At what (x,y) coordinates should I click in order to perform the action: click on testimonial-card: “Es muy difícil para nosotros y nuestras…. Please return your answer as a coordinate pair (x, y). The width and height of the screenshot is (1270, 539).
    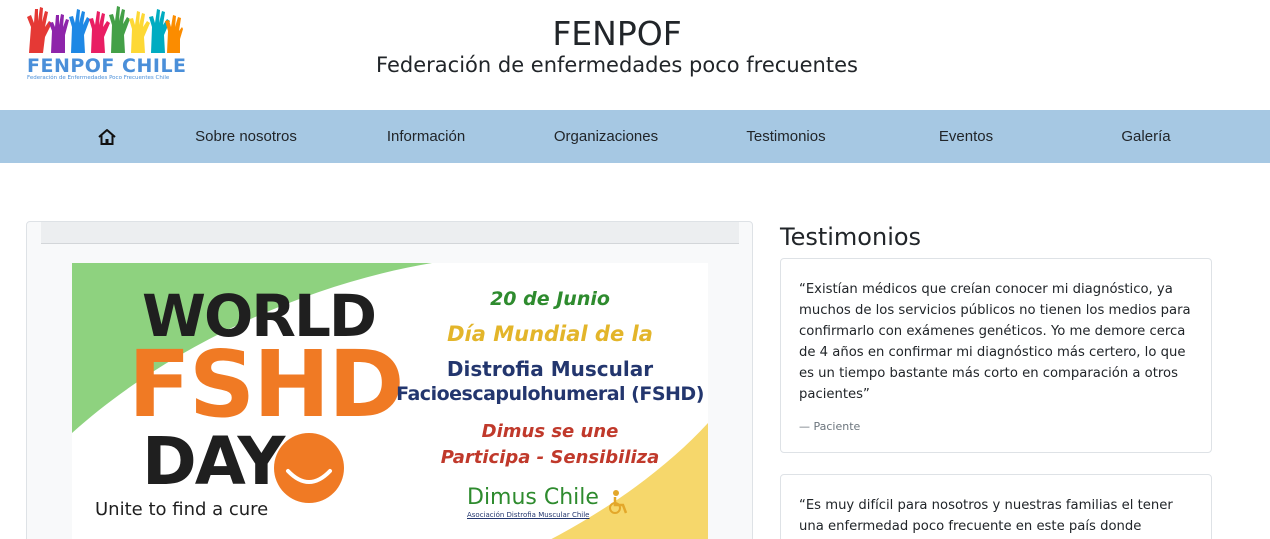
    Looking at the image, I should click on (996, 506).